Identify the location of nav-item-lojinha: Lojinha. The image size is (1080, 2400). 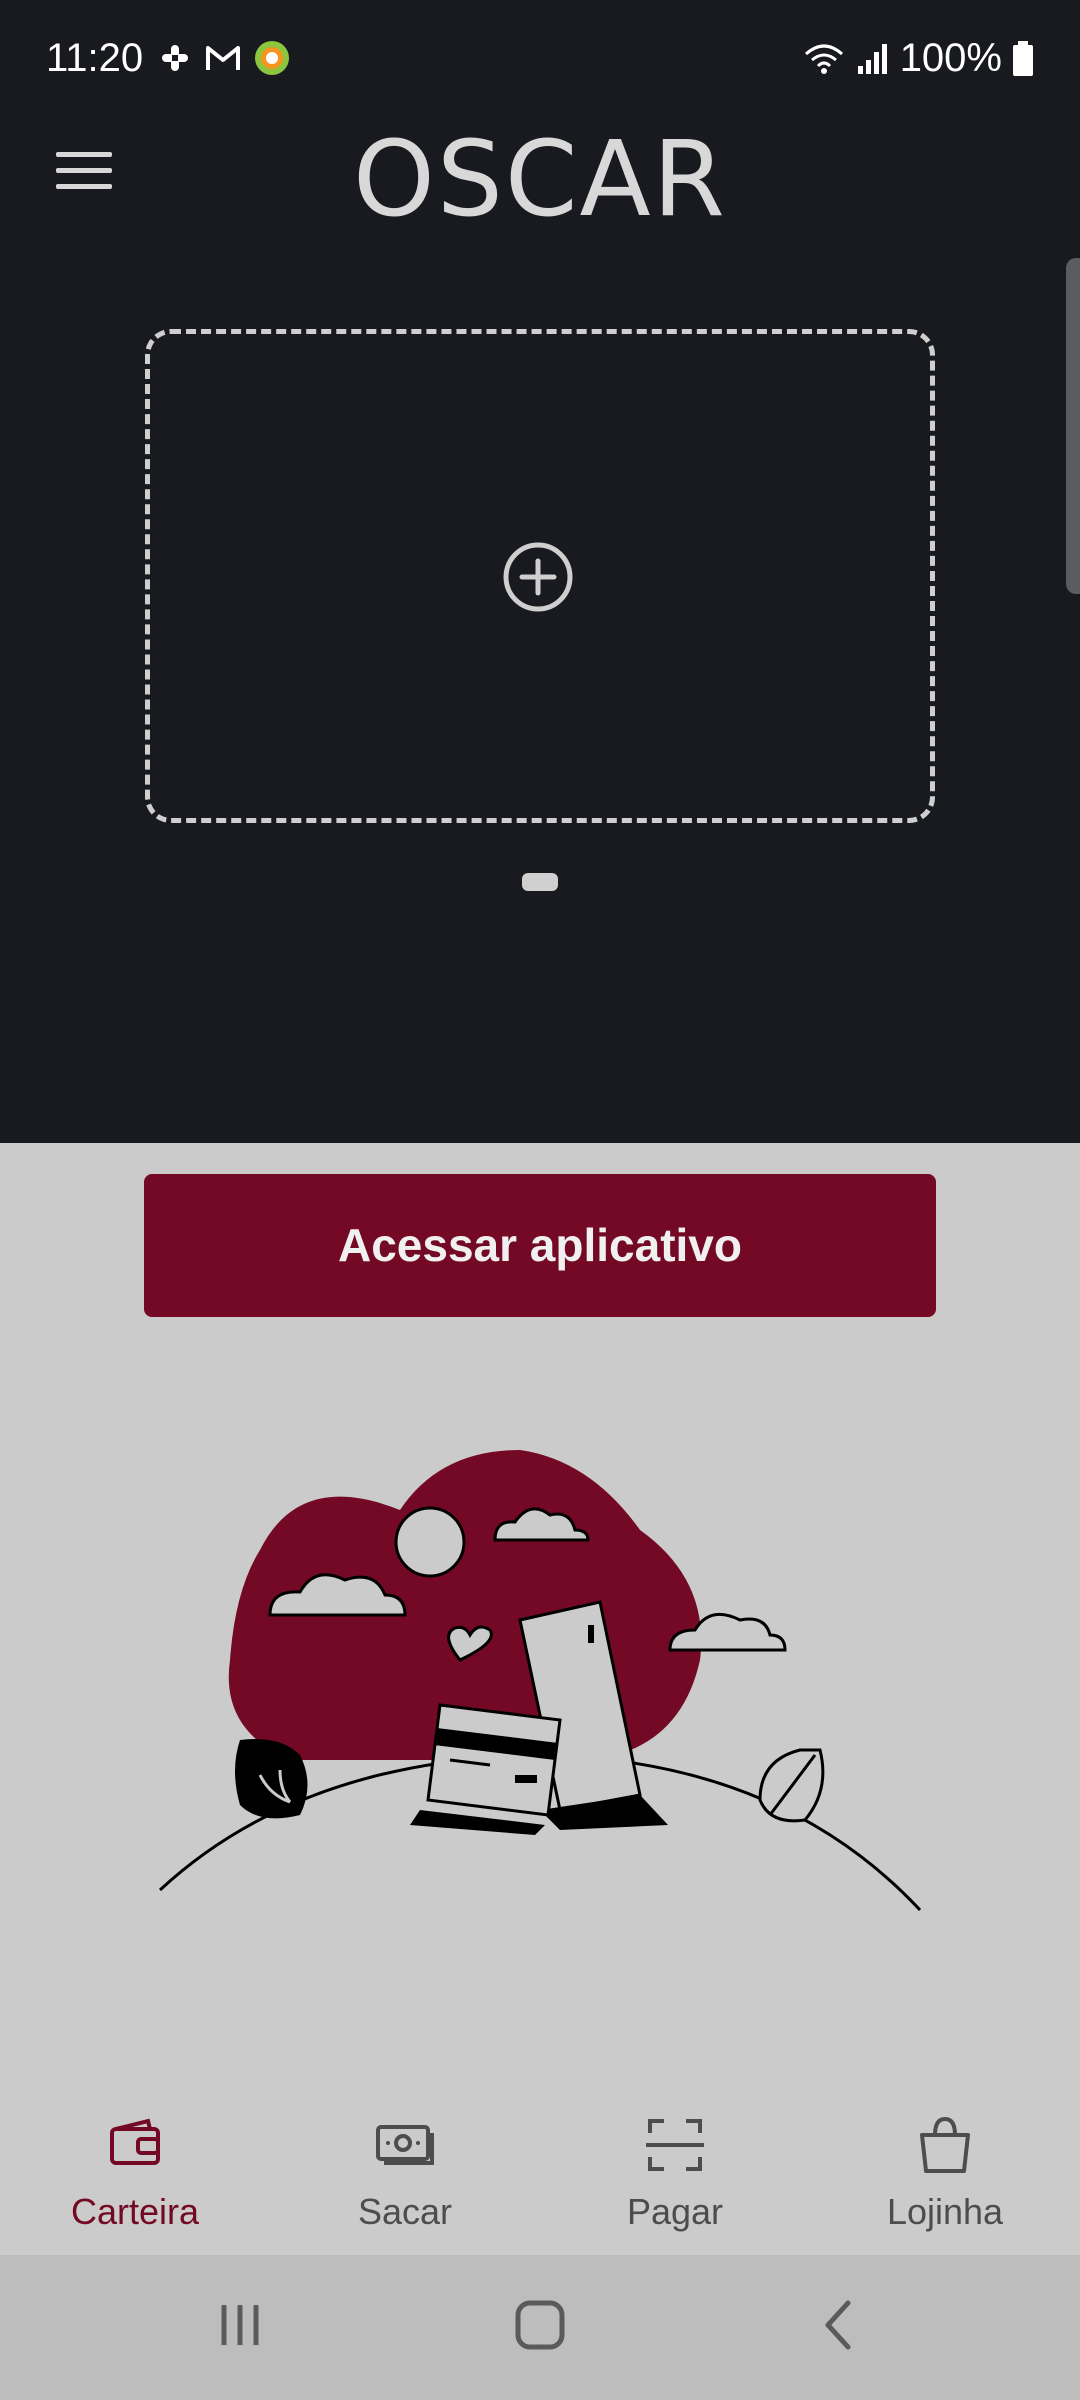
(945, 2170).